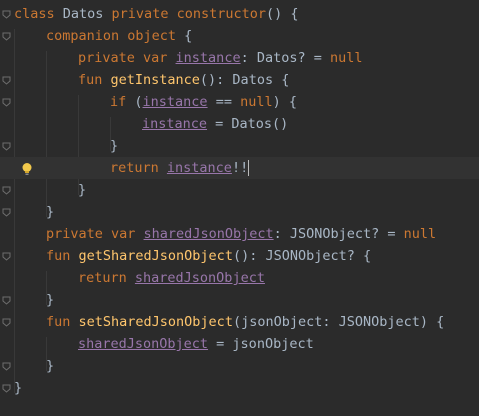 Image resolution: width=479 pixels, height=416 pixels. I want to click on code-content: fun getSharedJsonObject(): JSONObject? {, so click(208, 256).